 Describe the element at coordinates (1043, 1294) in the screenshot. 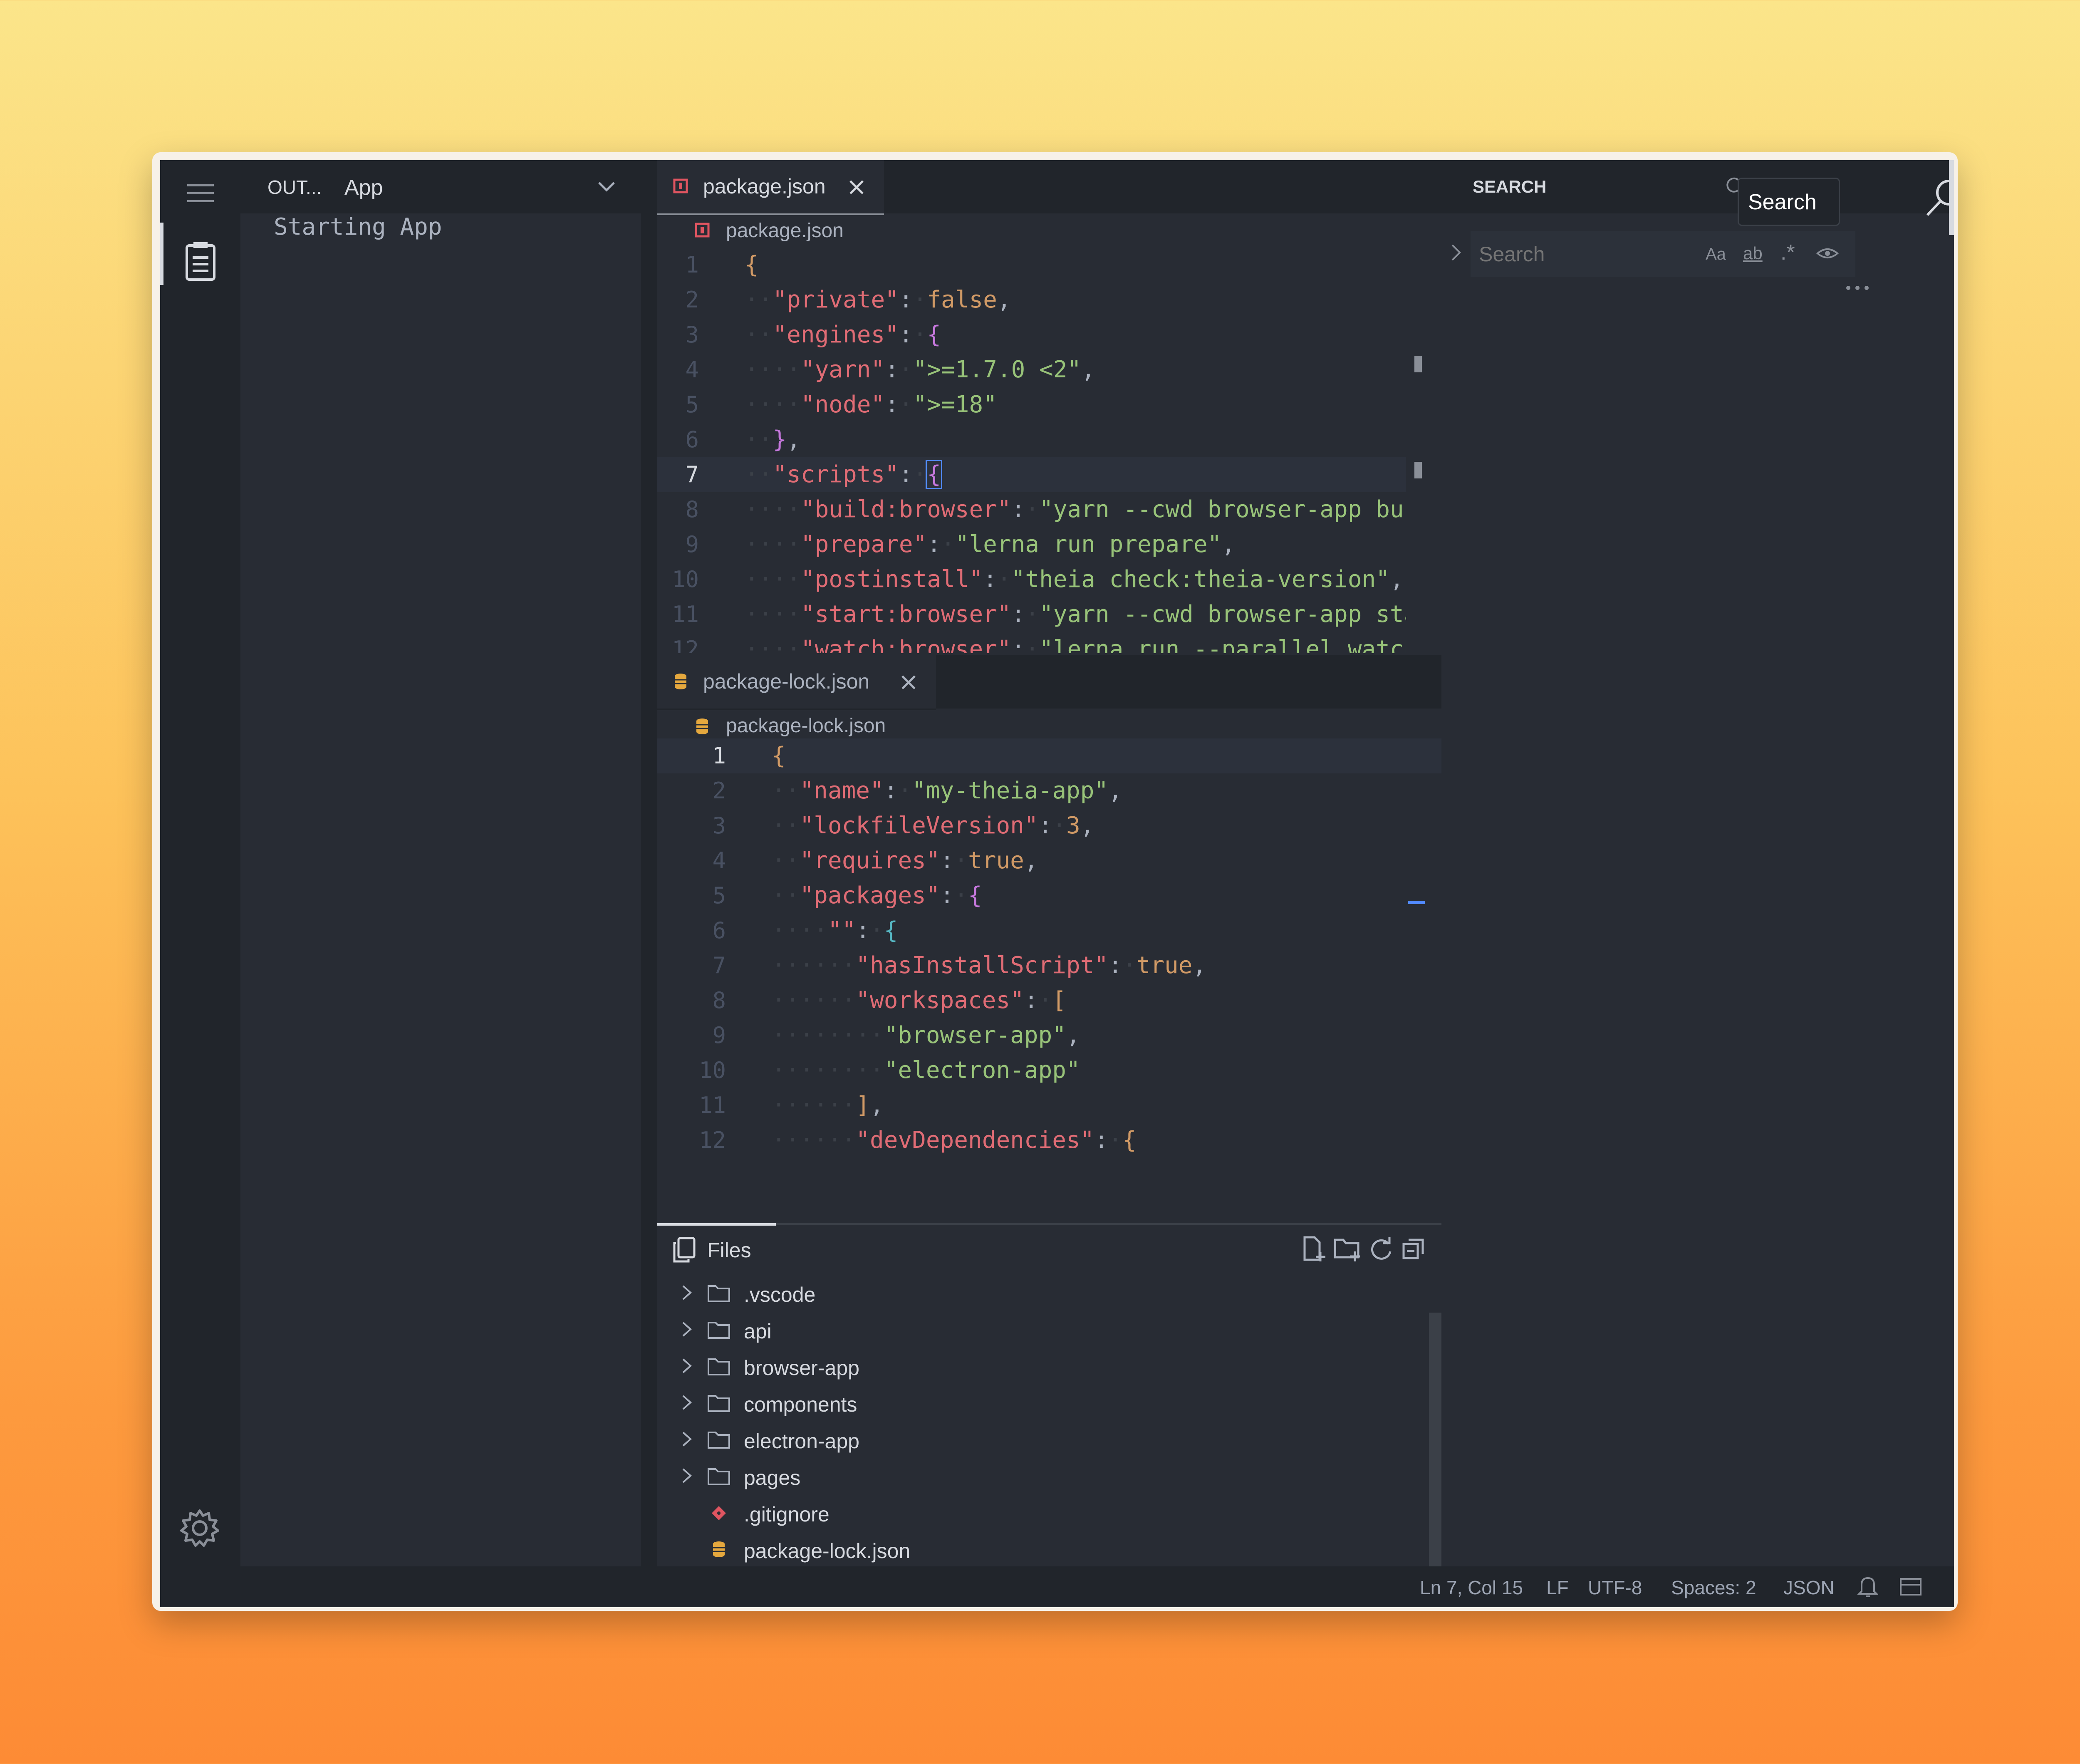

I see `file-tree-item: .vscode` at that location.